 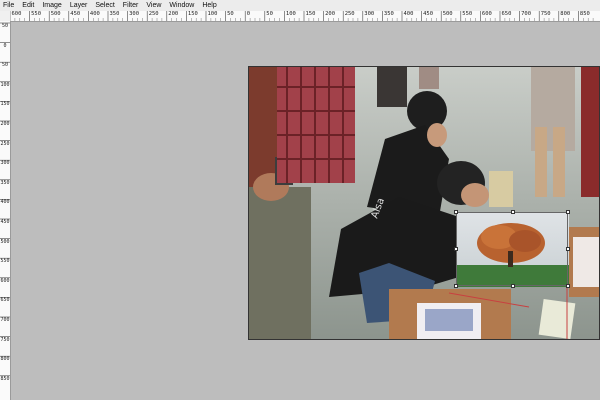 I want to click on menu-help: Help, so click(x=209, y=5).